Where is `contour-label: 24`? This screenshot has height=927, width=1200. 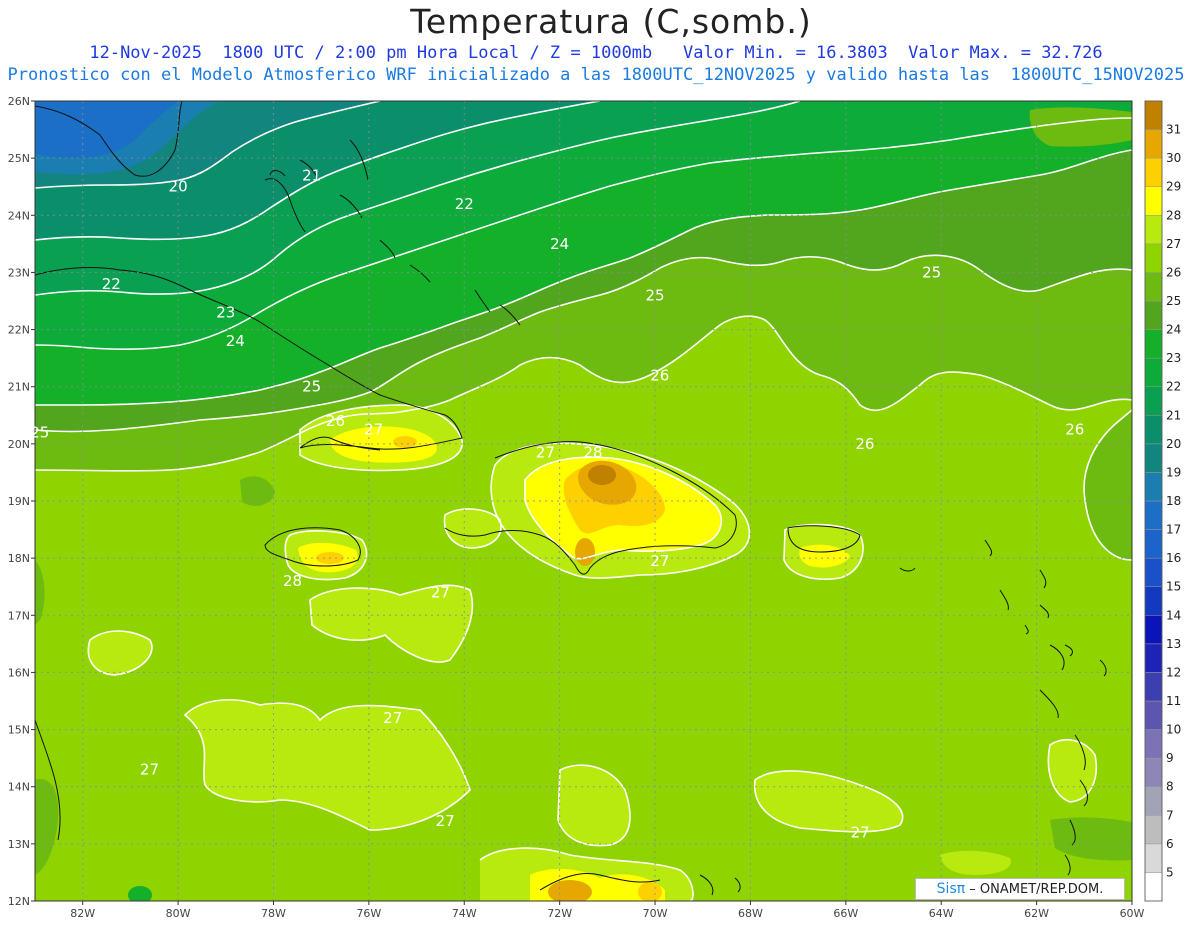 contour-label: 24 is located at coordinates (235, 341).